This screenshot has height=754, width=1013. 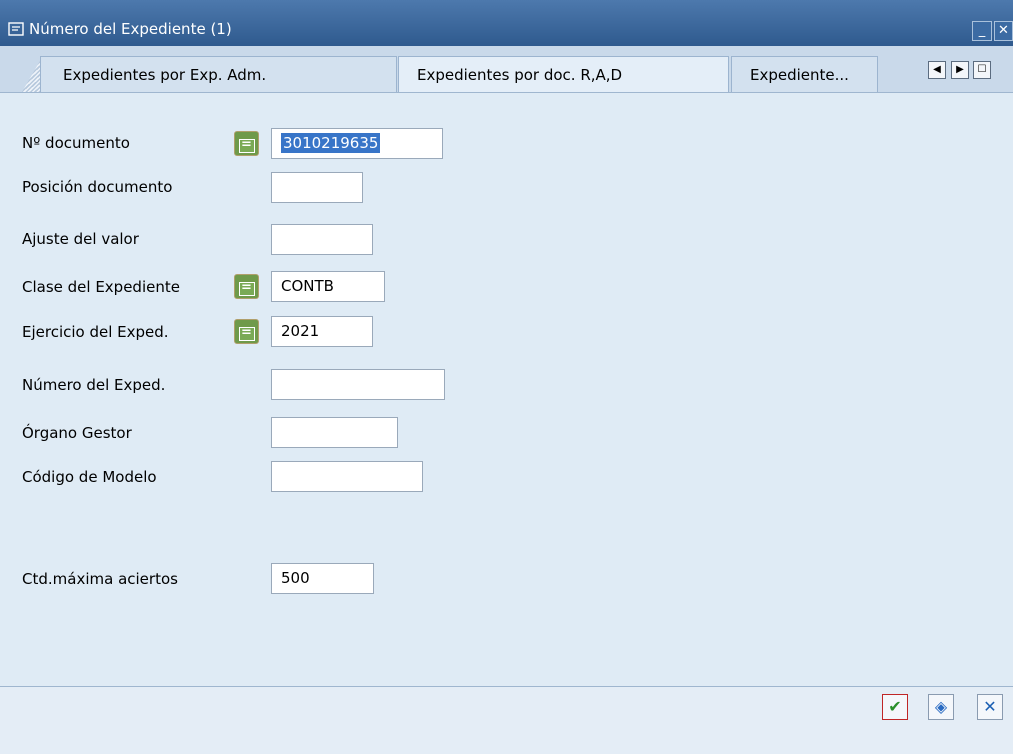 I want to click on exp-number-label: Número del Exped., so click(x=94, y=385).